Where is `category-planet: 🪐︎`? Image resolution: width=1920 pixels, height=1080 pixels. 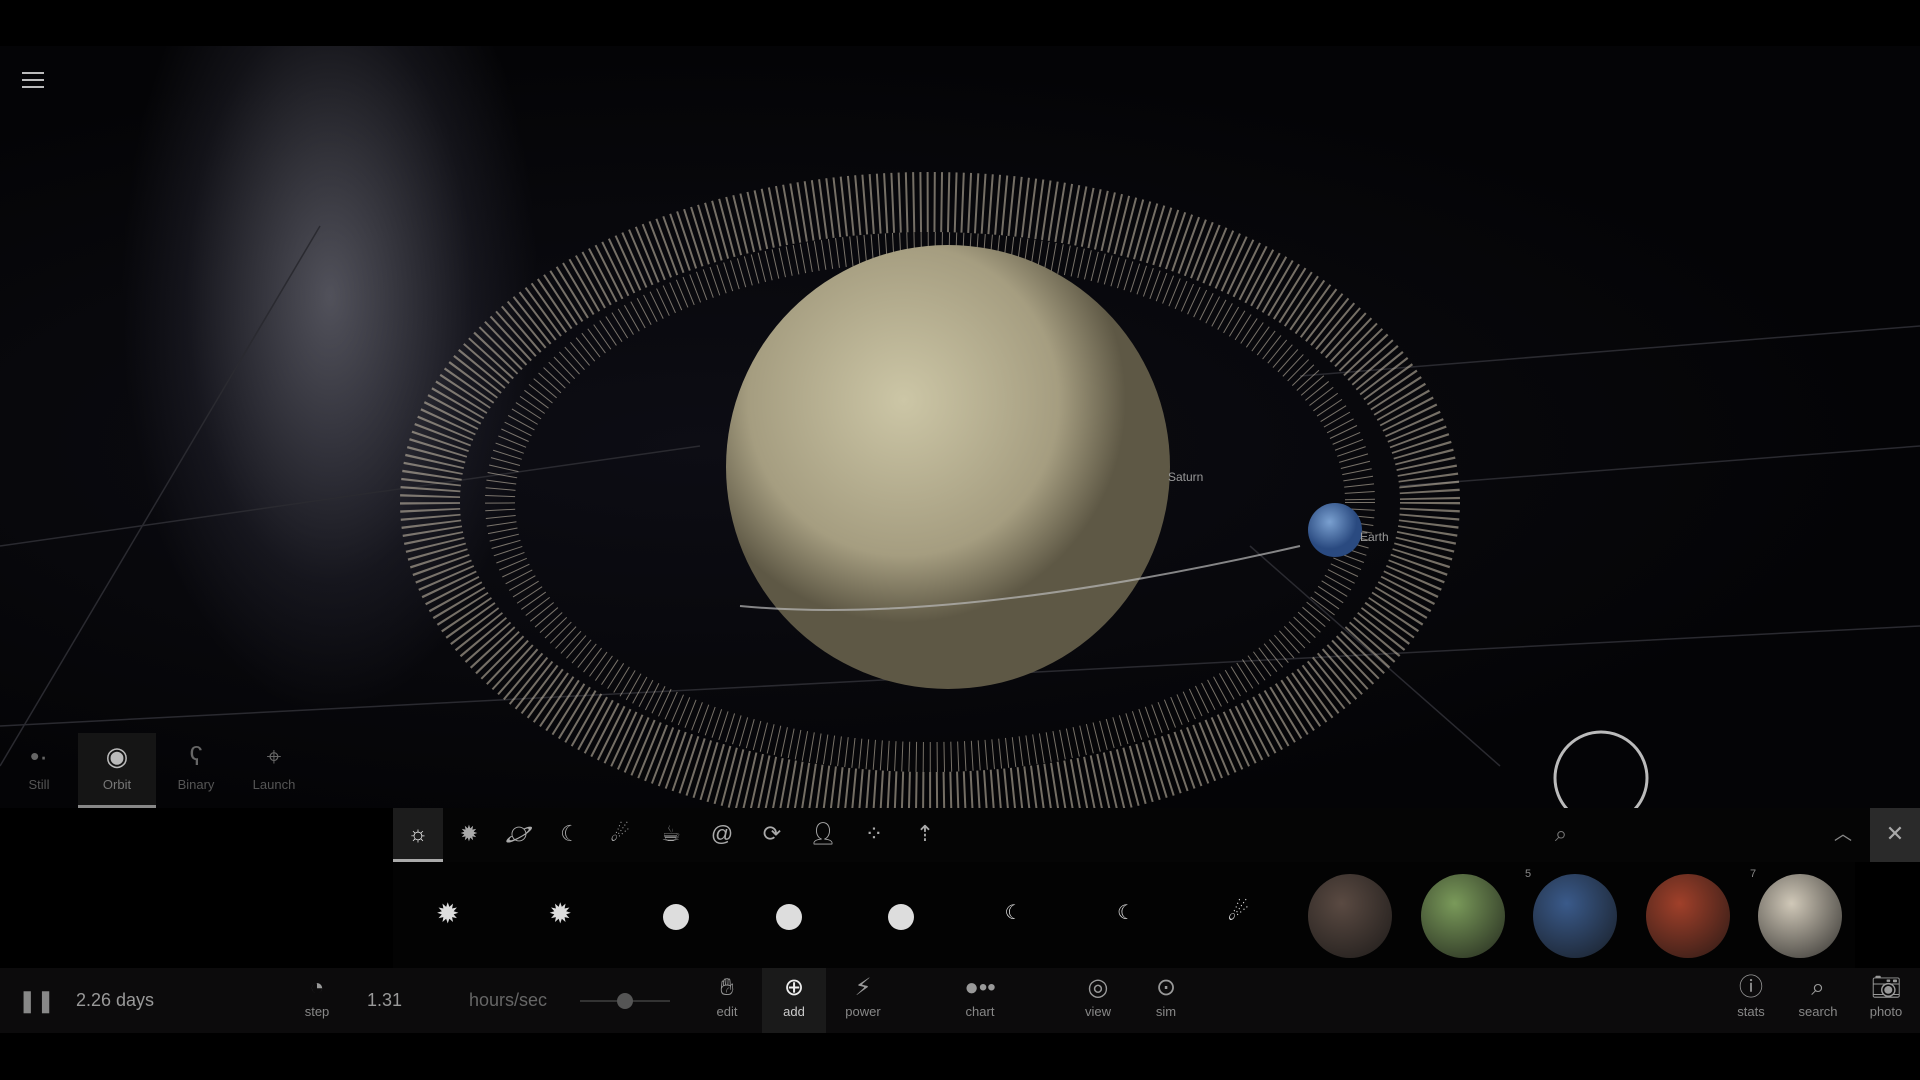 category-planet: 🪐︎ is located at coordinates (519, 835).